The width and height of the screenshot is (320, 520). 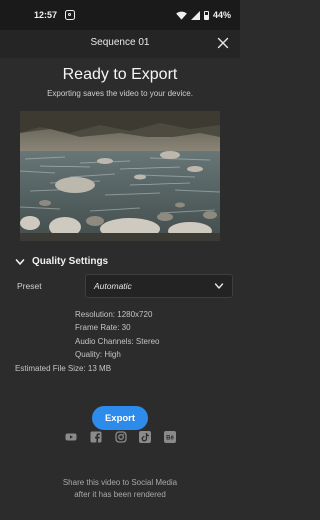 What do you see at coordinates (71, 437) in the screenshot?
I see `youtube-icon` at bounding box center [71, 437].